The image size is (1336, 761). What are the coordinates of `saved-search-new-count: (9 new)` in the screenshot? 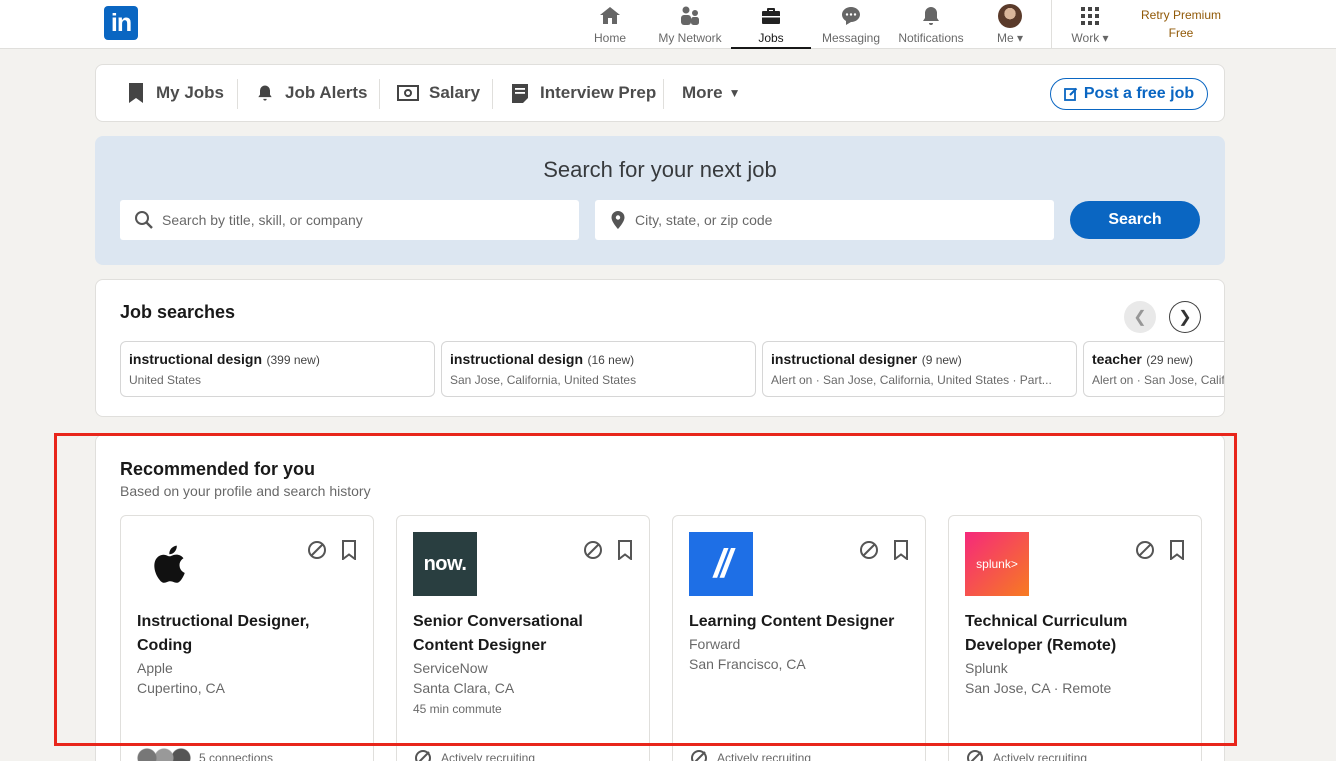 It's located at (941, 360).